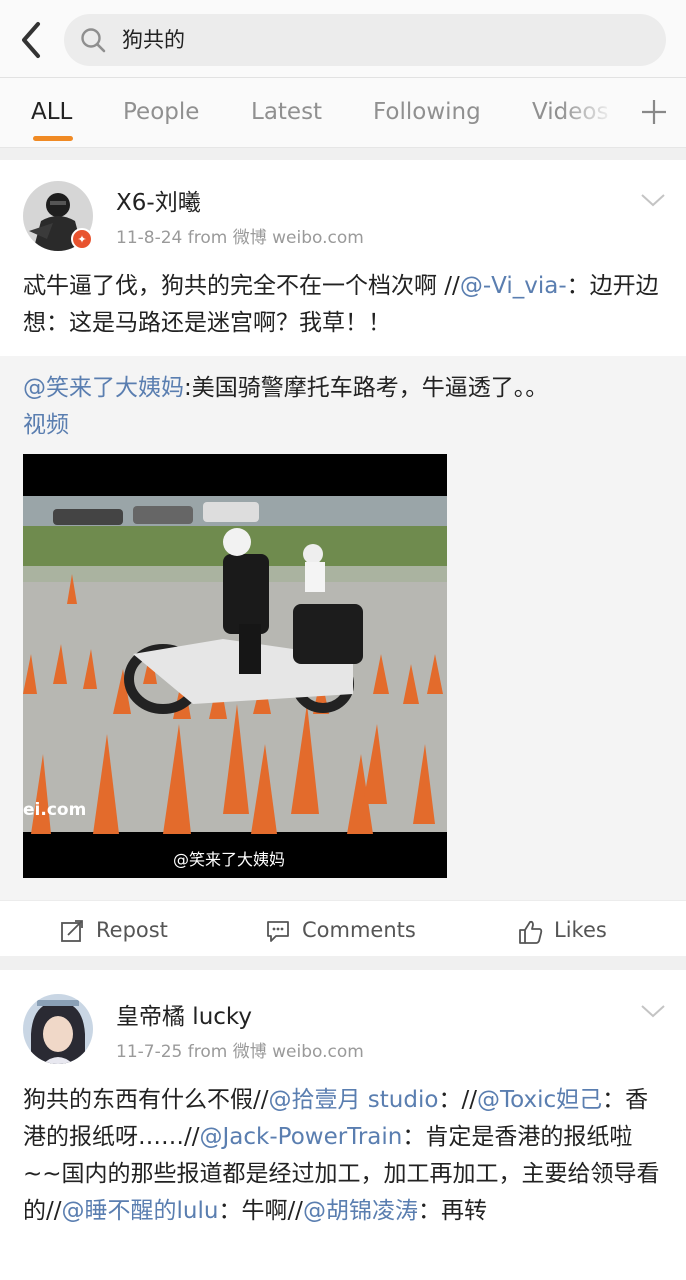 The height and width of the screenshot is (1280, 686). What do you see at coordinates (140, 1211) in the screenshot?
I see `mention-link: @睡不醒的lulu` at bounding box center [140, 1211].